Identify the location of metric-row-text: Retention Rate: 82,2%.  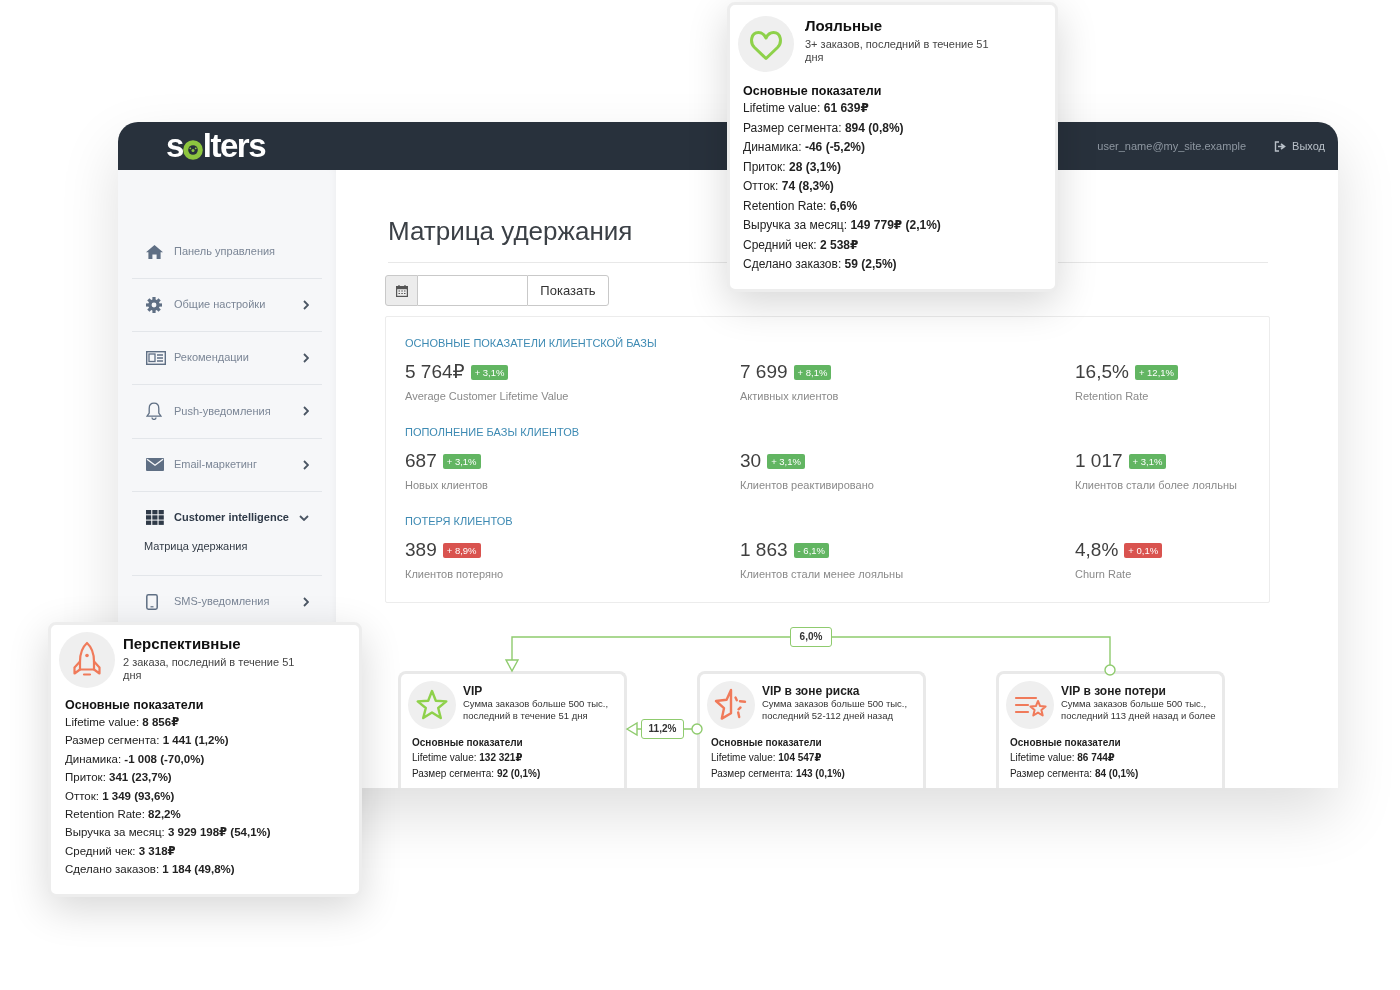
(123, 815).